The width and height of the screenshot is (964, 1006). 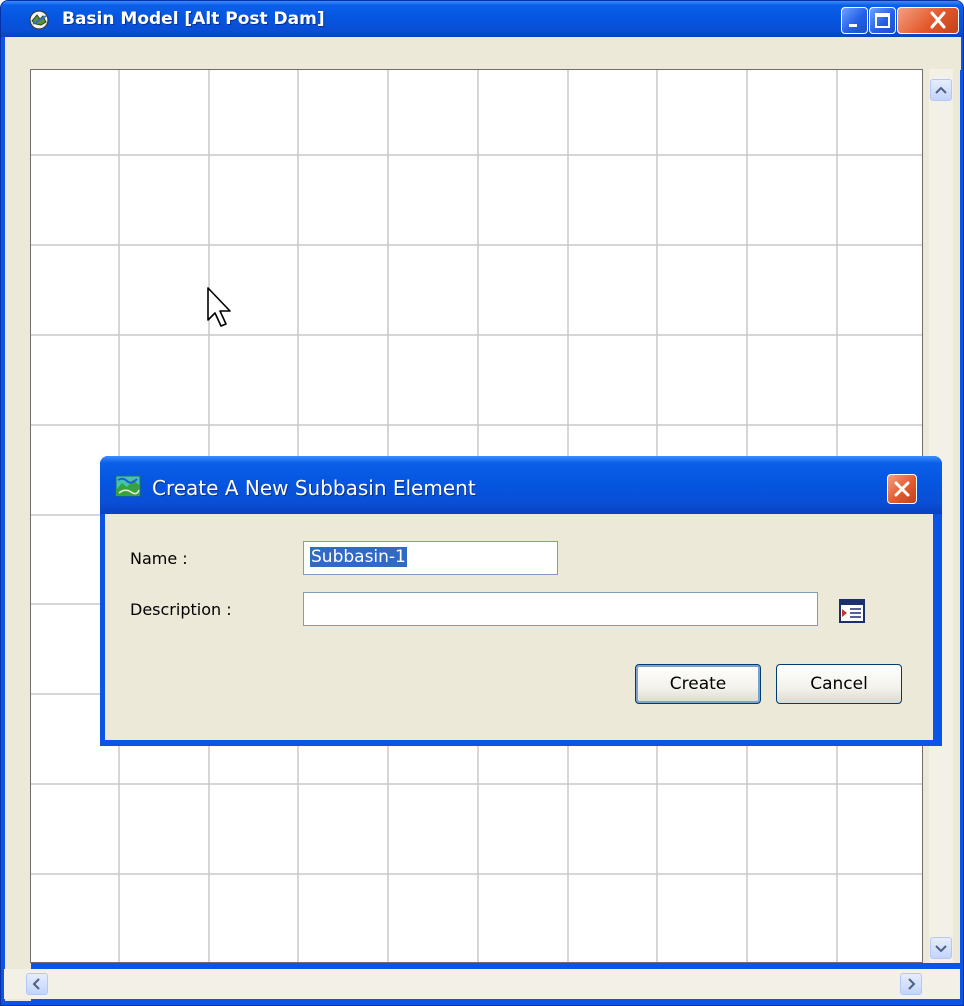 I want to click on description-field, so click(x=560, y=609).